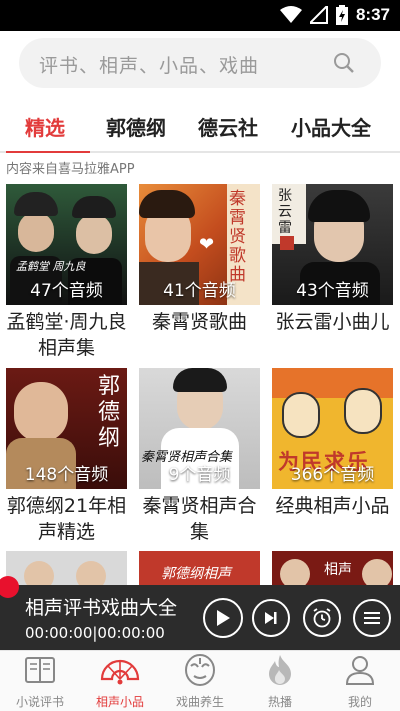 This screenshot has width=400, height=711. What do you see at coordinates (332, 291) in the screenshot?
I see `audio-count: 43个音频` at bounding box center [332, 291].